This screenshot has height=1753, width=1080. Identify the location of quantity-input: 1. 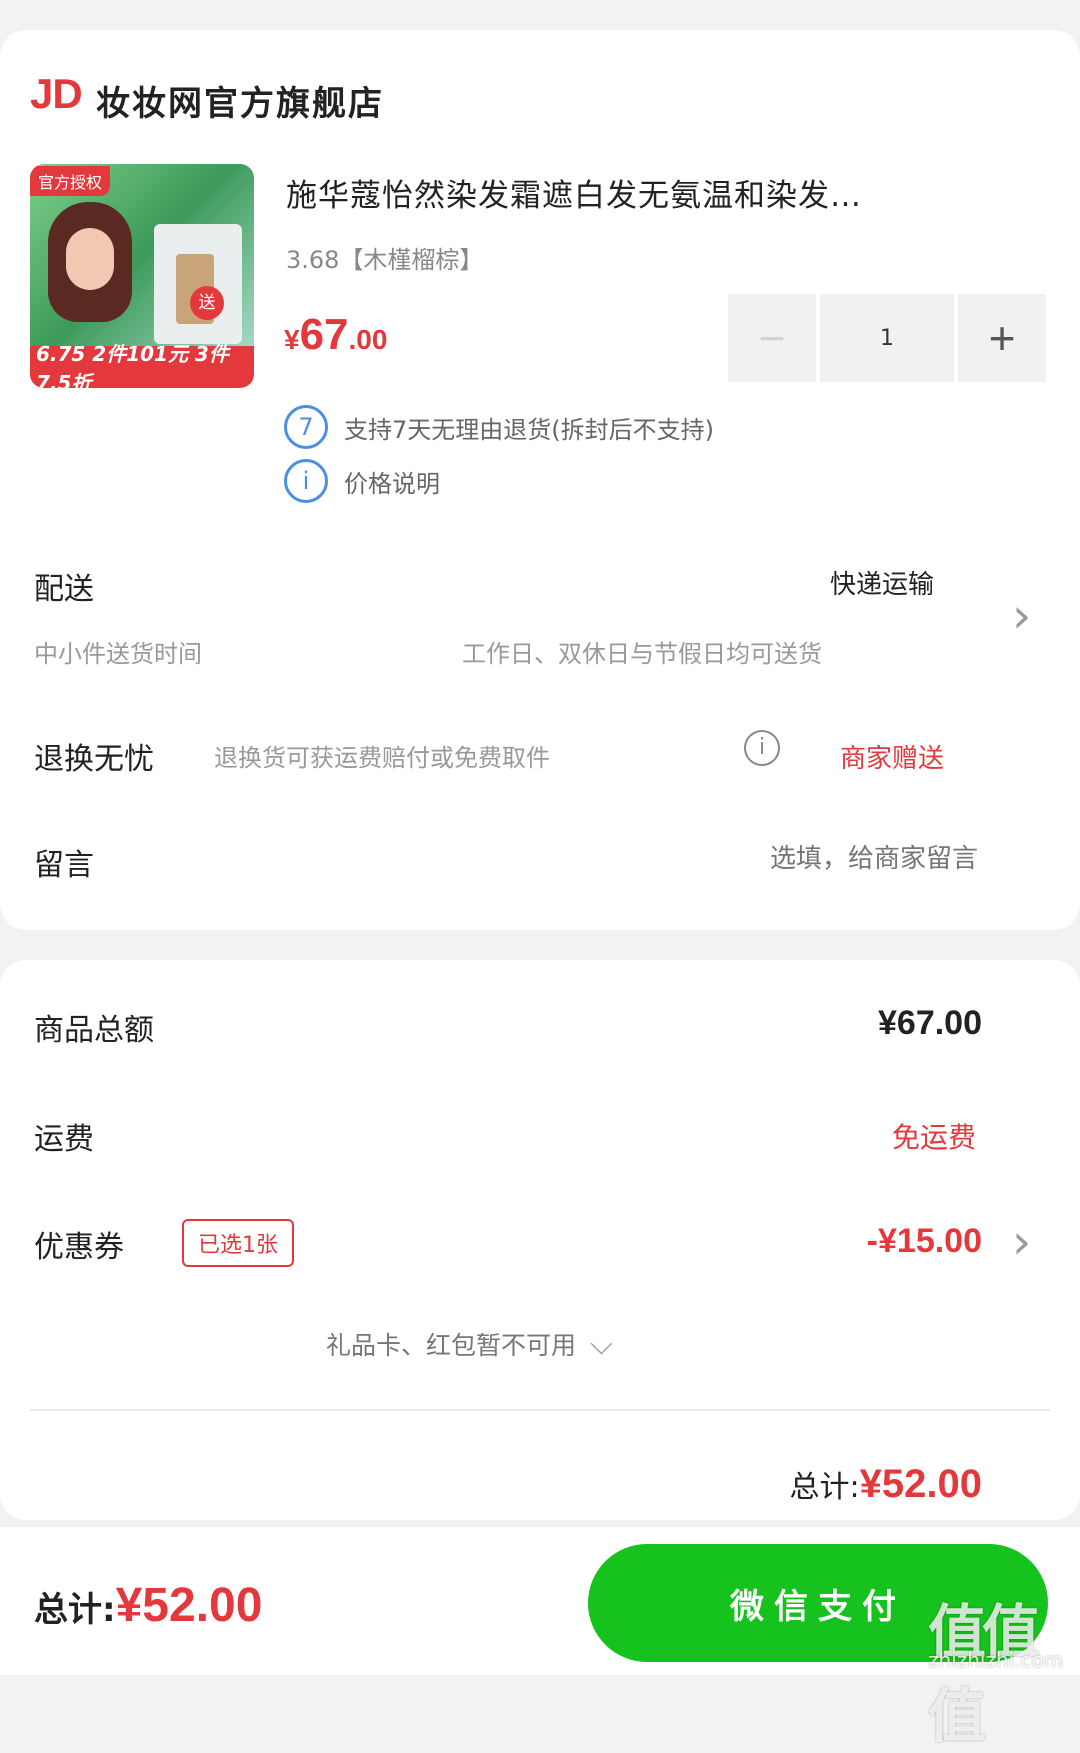
(887, 338).